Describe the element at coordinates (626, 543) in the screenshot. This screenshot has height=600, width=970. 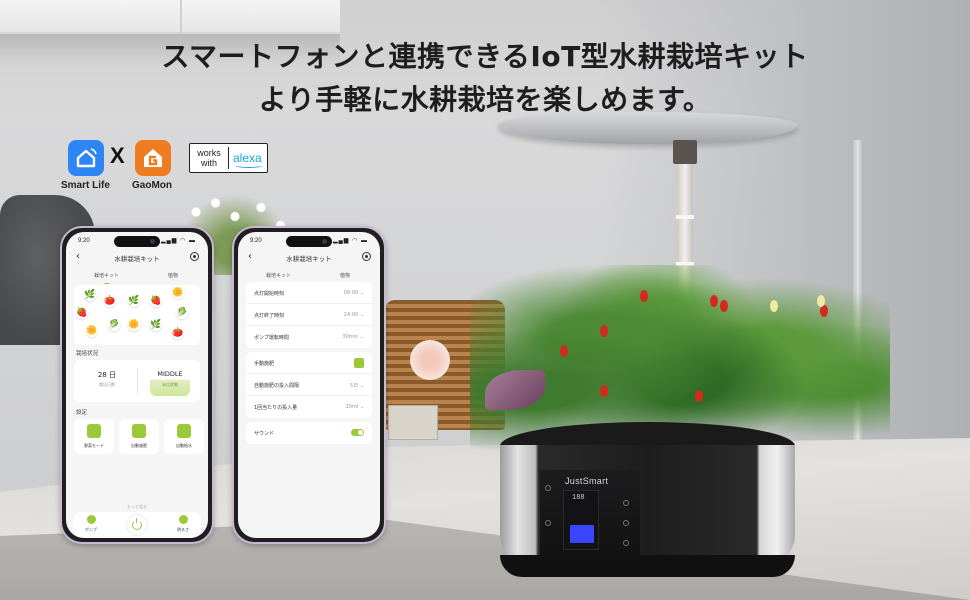
I see `kit-light-button` at that location.